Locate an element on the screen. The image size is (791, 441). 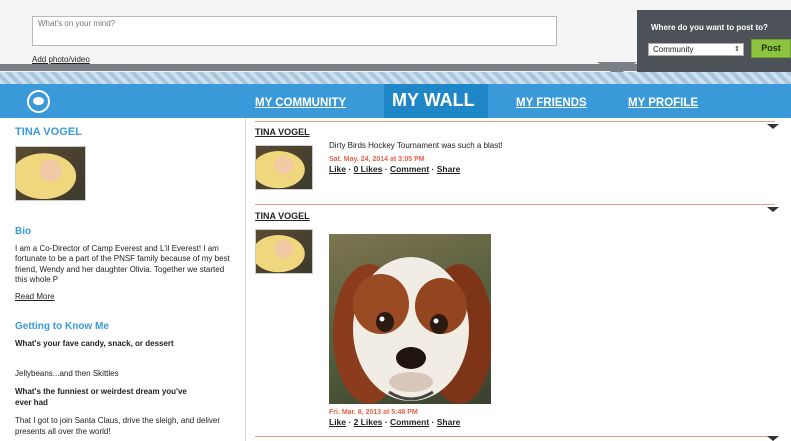
post-to-label: Where do you want to post to? is located at coordinates (709, 27).